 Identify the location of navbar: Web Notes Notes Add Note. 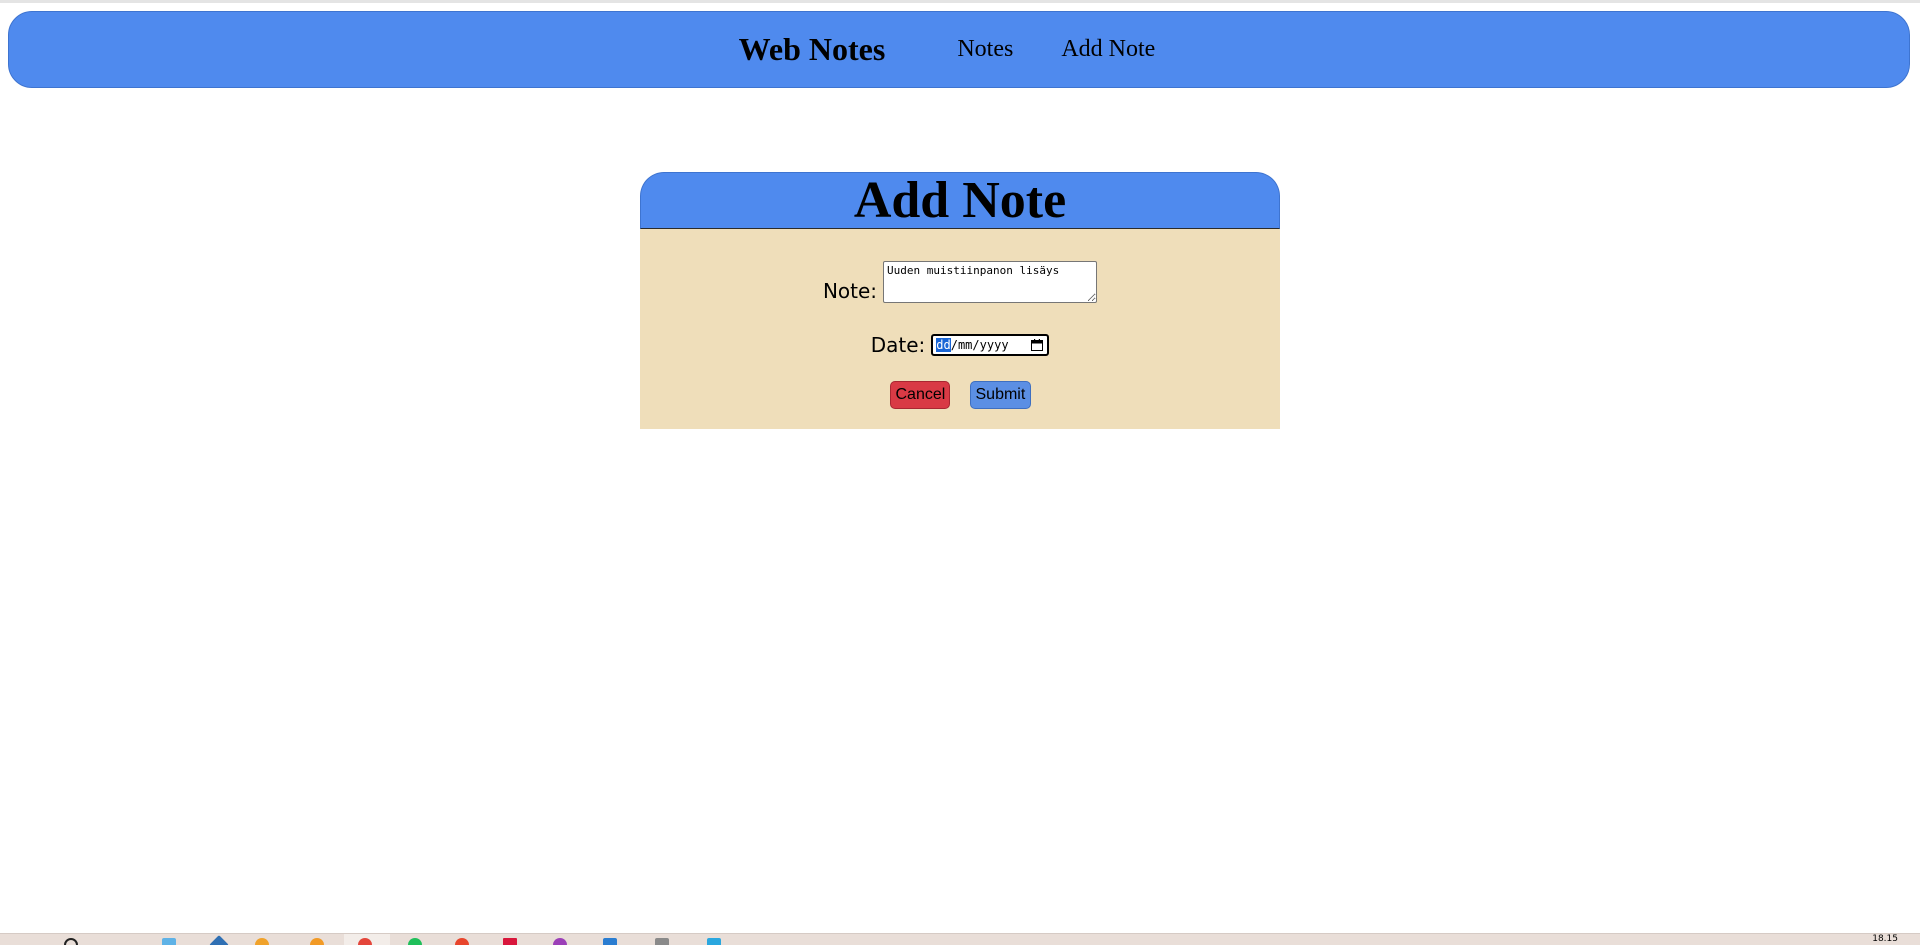
(959, 49).